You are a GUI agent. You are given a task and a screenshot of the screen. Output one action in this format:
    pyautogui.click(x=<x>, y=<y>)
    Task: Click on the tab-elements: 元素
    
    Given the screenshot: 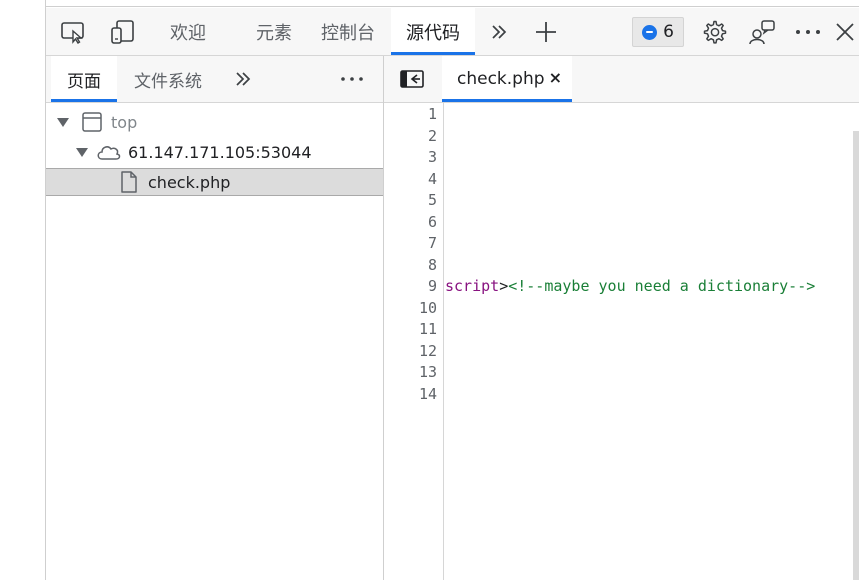 What is the action you would take?
    pyautogui.click(x=274, y=31)
    